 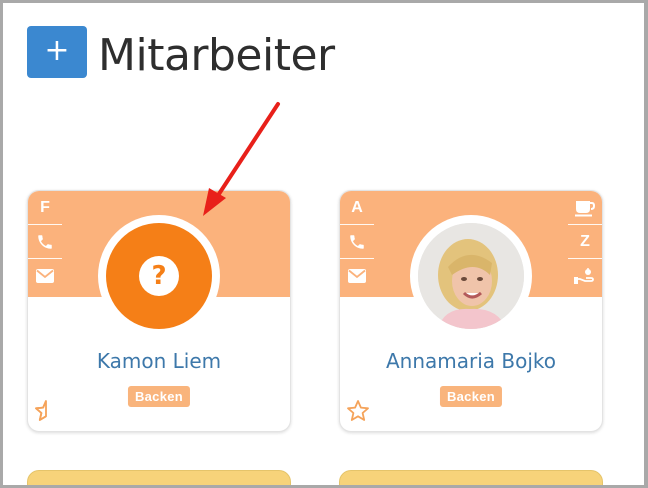 I want to click on person-photo-icon, so click(x=471, y=276).